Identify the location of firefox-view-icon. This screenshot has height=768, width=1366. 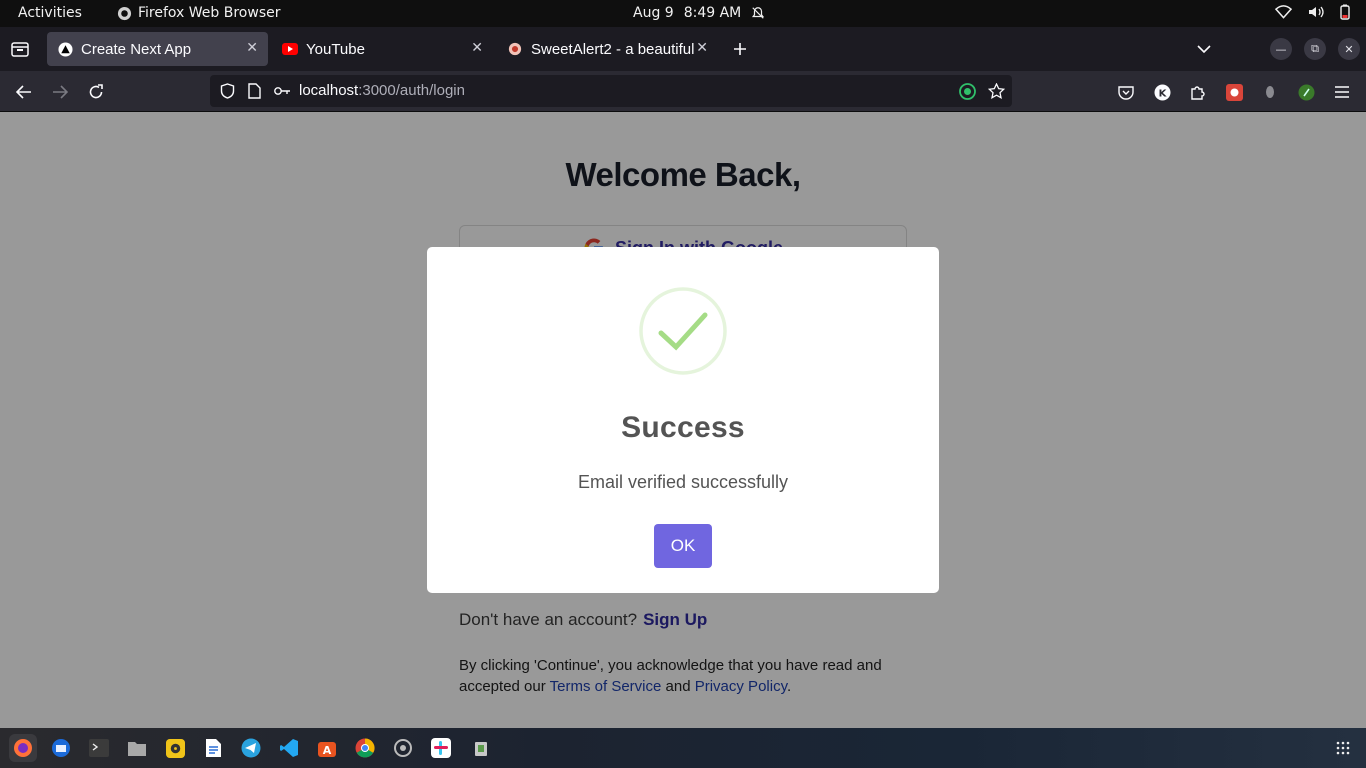
(20, 49).